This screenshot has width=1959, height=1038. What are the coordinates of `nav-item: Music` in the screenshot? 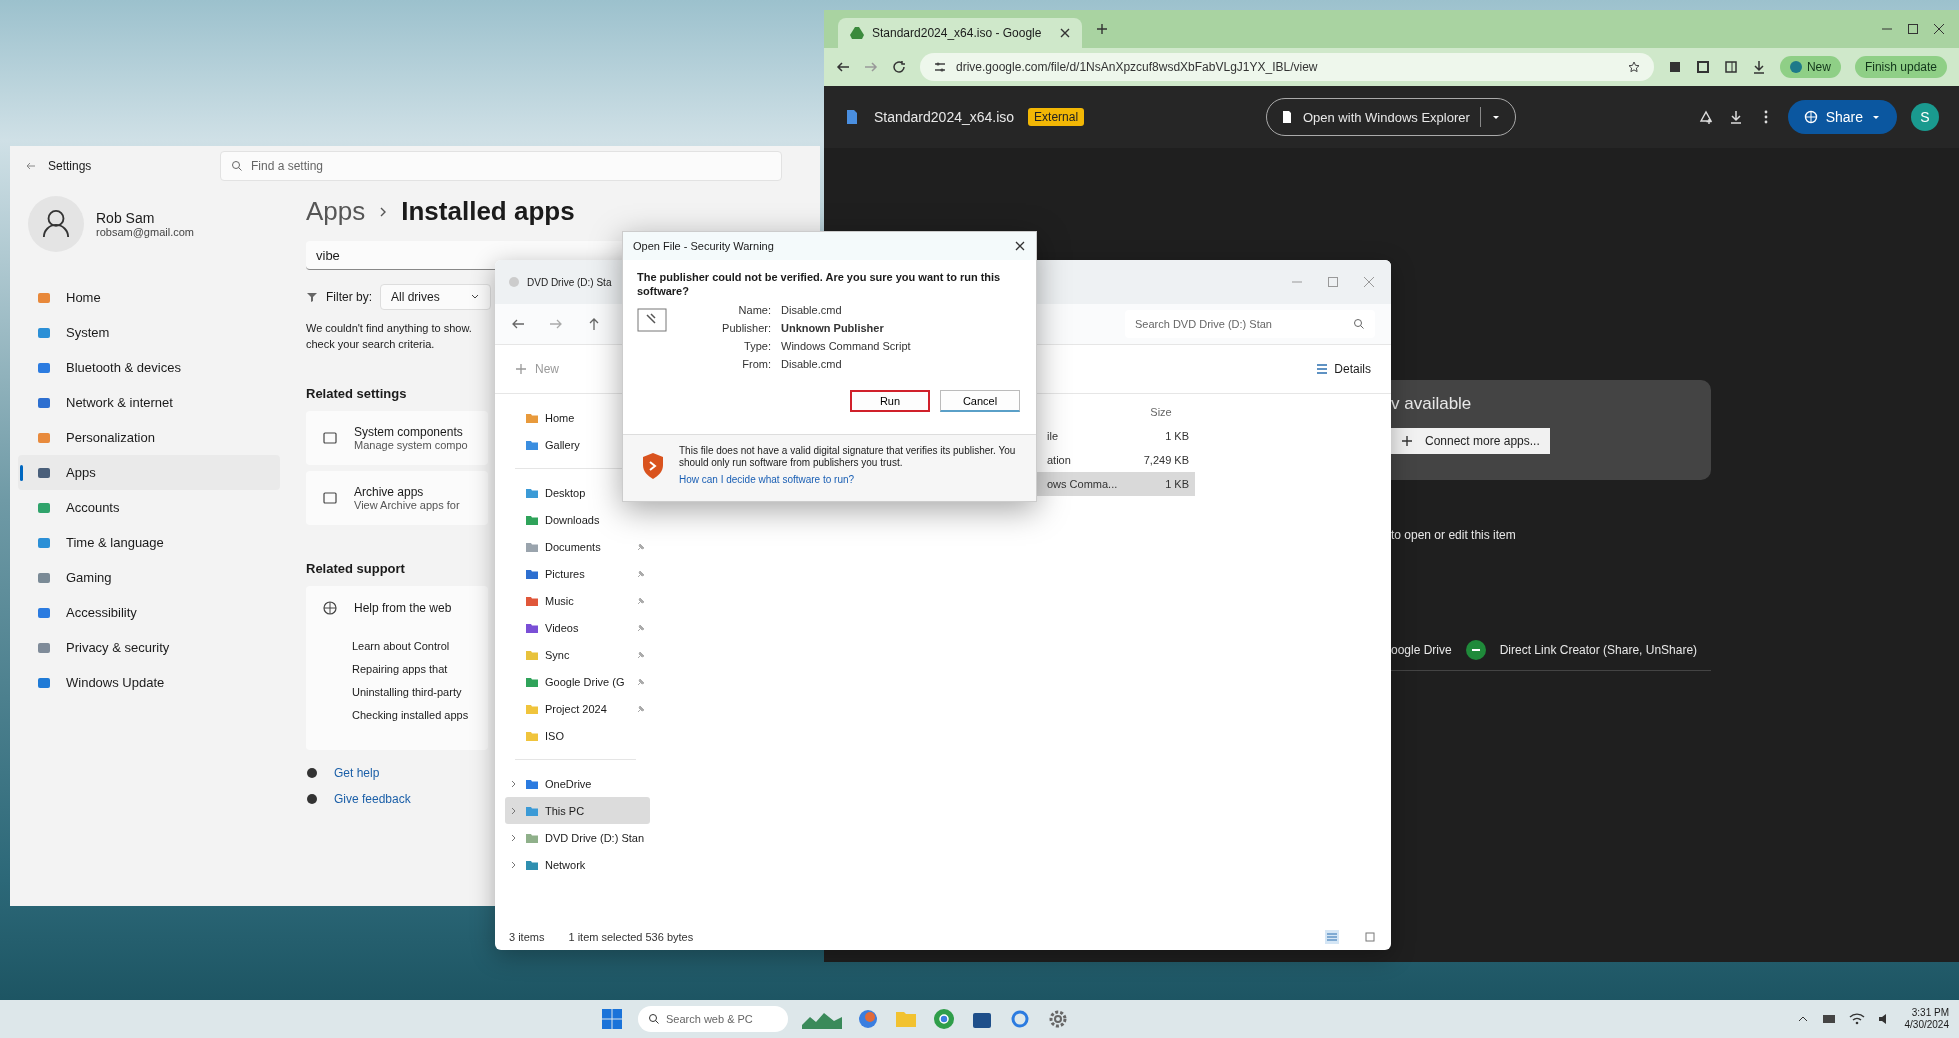 It's located at (577, 600).